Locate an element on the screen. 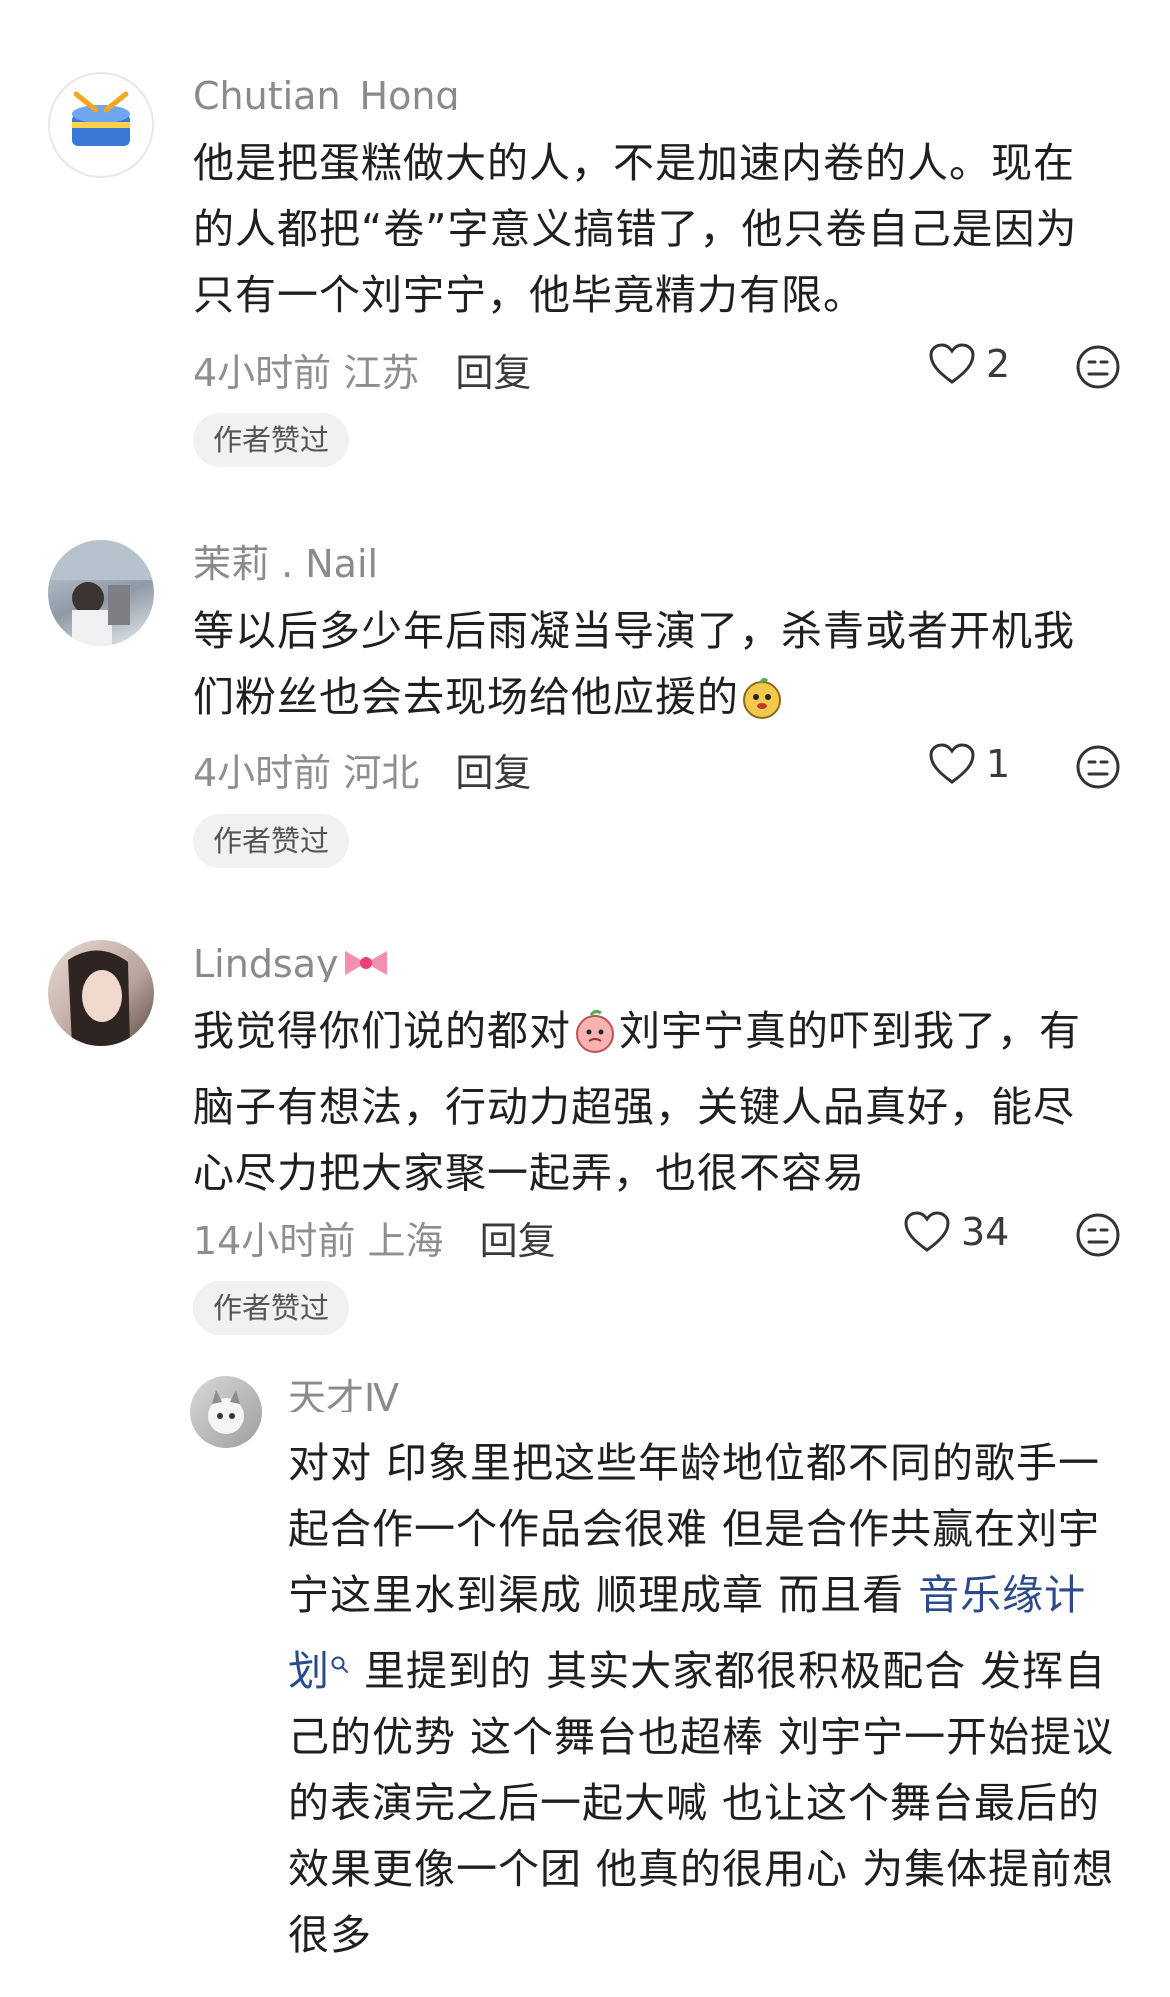 This screenshot has width=1170, height=1997. doge-emoji-icon is located at coordinates (762, 707).